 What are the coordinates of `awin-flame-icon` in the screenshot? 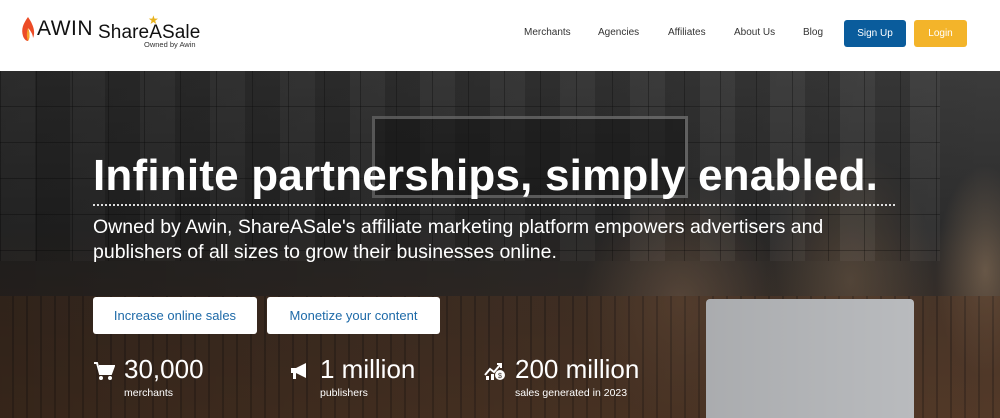 It's located at (28, 29).